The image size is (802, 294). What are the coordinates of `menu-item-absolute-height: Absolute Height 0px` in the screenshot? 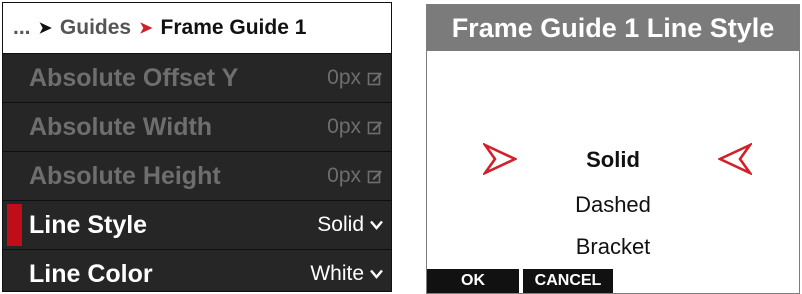 It's located at (197, 175).